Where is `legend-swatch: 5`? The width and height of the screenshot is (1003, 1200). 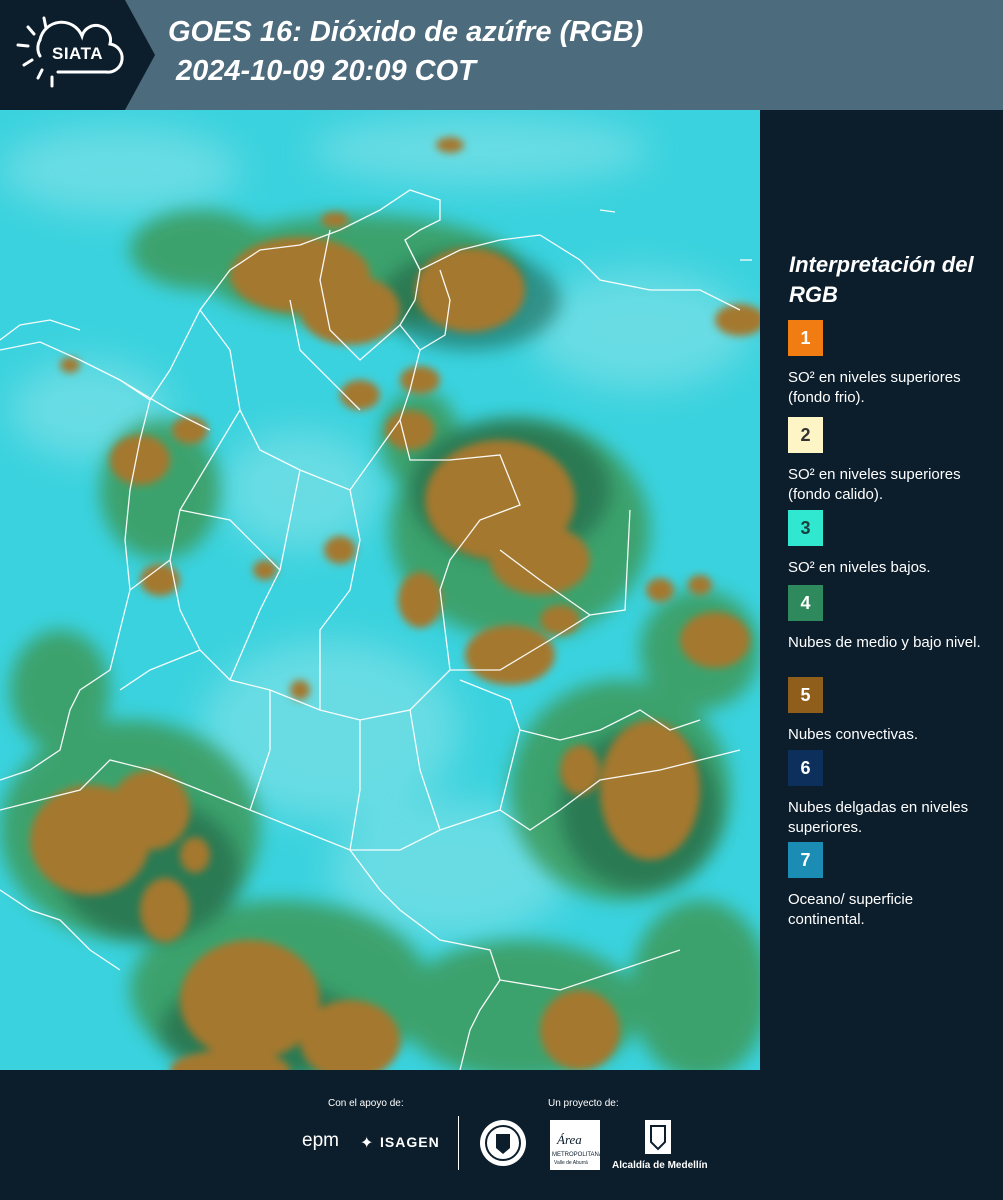 legend-swatch: 5 is located at coordinates (805, 695).